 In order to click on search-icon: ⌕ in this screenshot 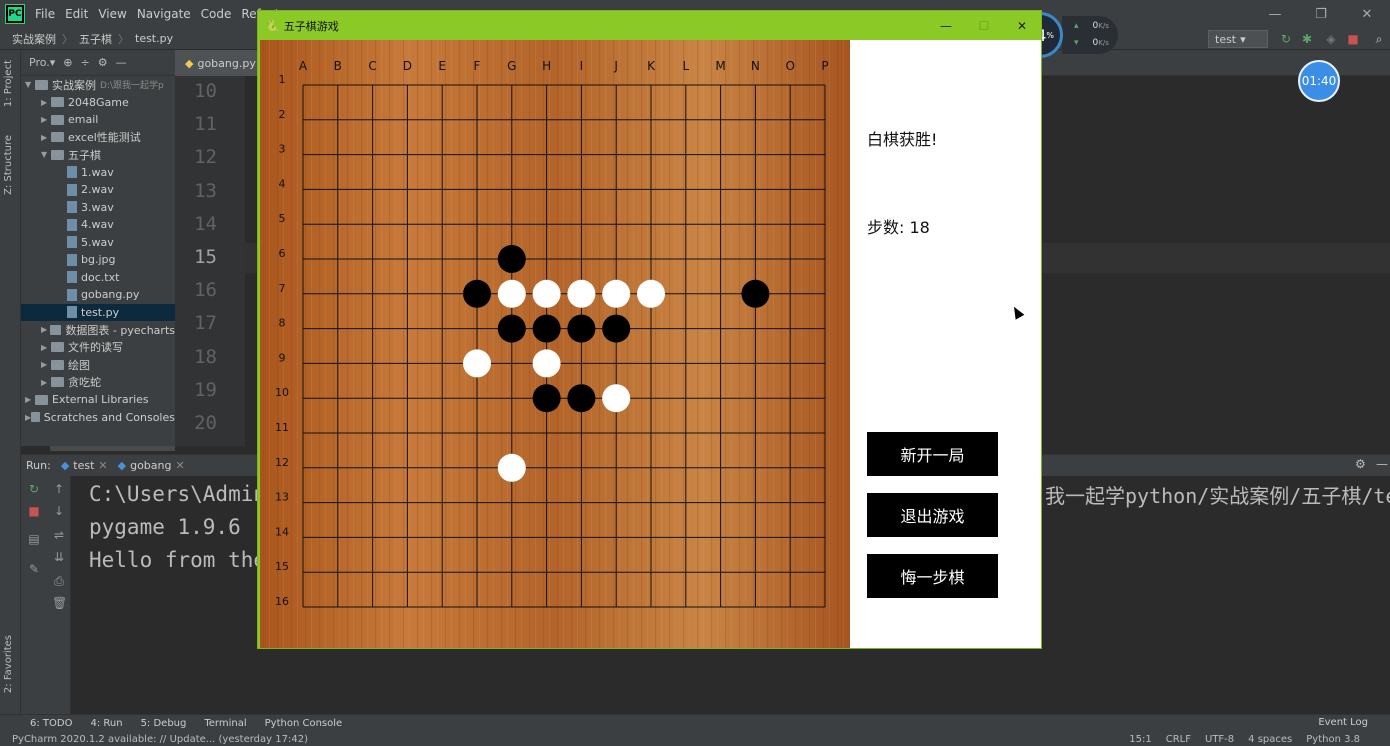, I will do `click(1379, 39)`.